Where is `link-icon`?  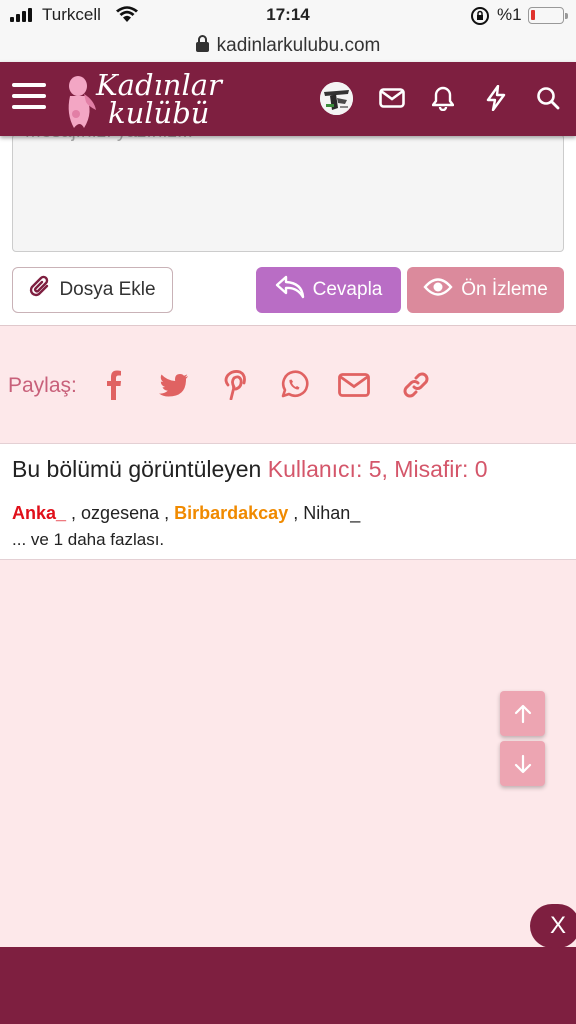 link-icon is located at coordinates (416, 385).